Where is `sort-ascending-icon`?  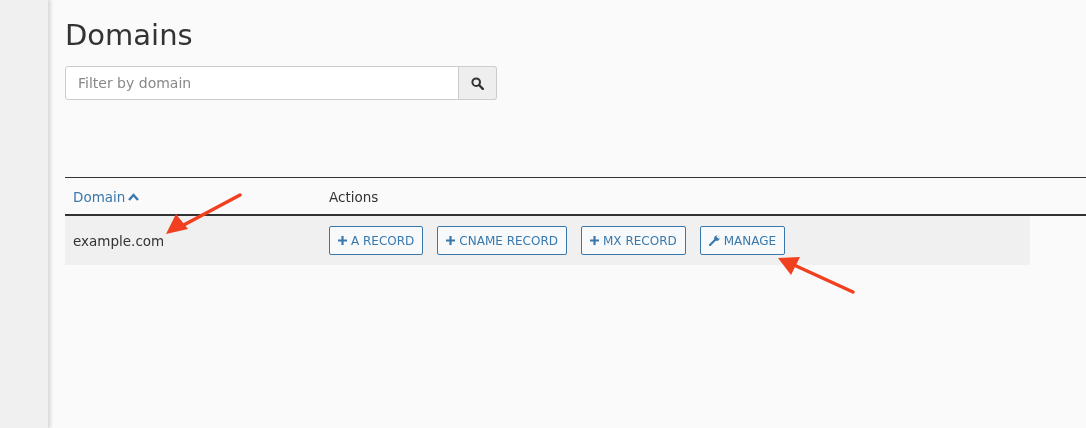 sort-ascending-icon is located at coordinates (134, 196).